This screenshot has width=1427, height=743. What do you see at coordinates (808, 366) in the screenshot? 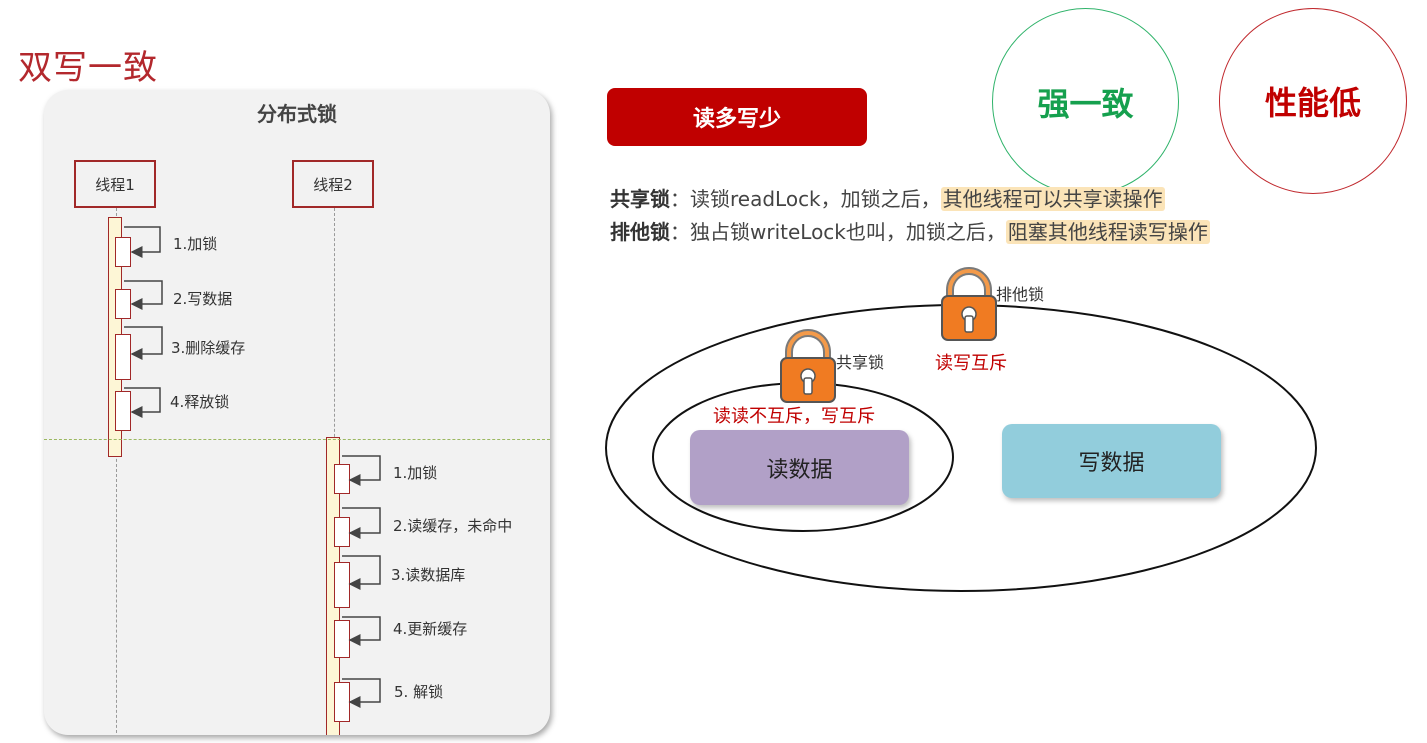
I see `shared-lock-icon` at bounding box center [808, 366].